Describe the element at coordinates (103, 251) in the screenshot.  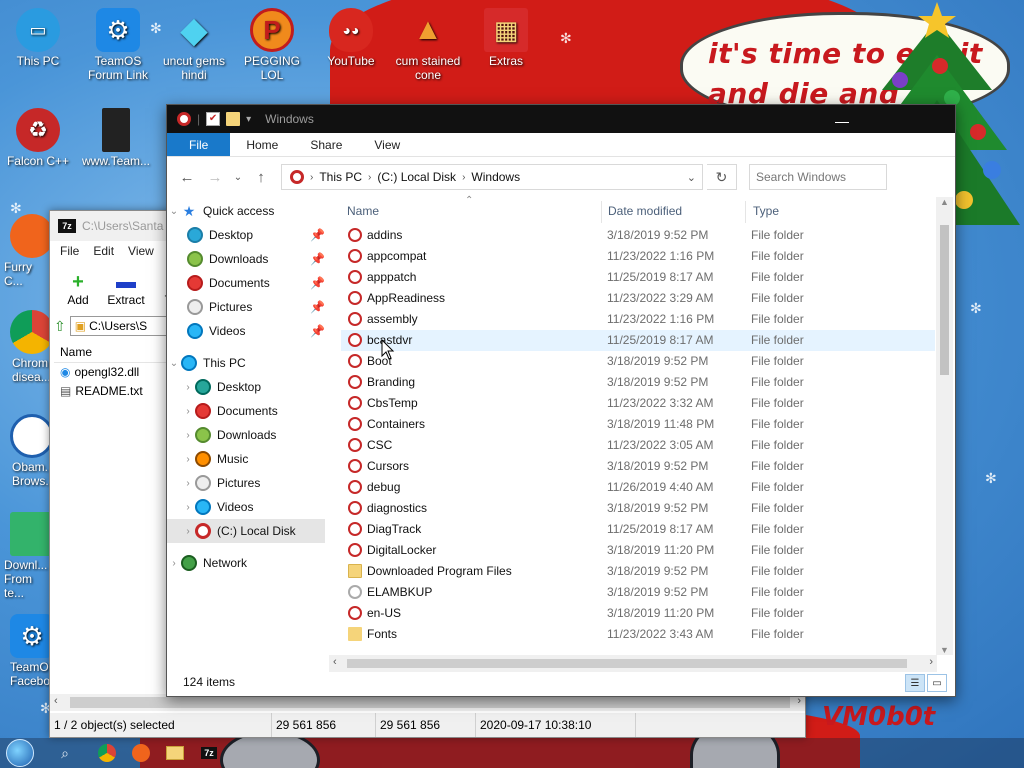
I see `menu-edit: Edit` at that location.